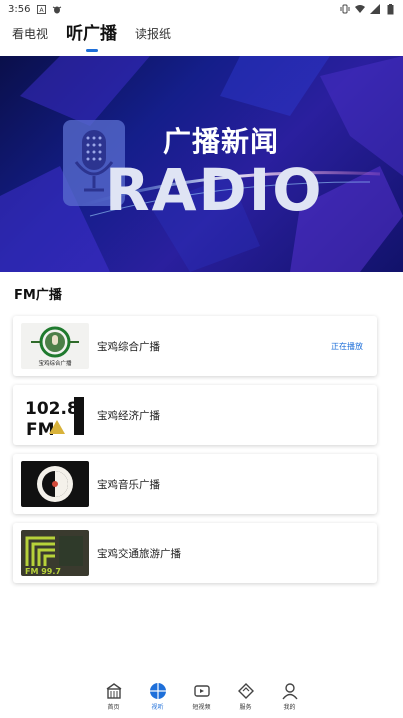  What do you see at coordinates (195, 415) in the screenshot?
I see `station-item: 102.8 FM 宝鸡经济广播` at bounding box center [195, 415].